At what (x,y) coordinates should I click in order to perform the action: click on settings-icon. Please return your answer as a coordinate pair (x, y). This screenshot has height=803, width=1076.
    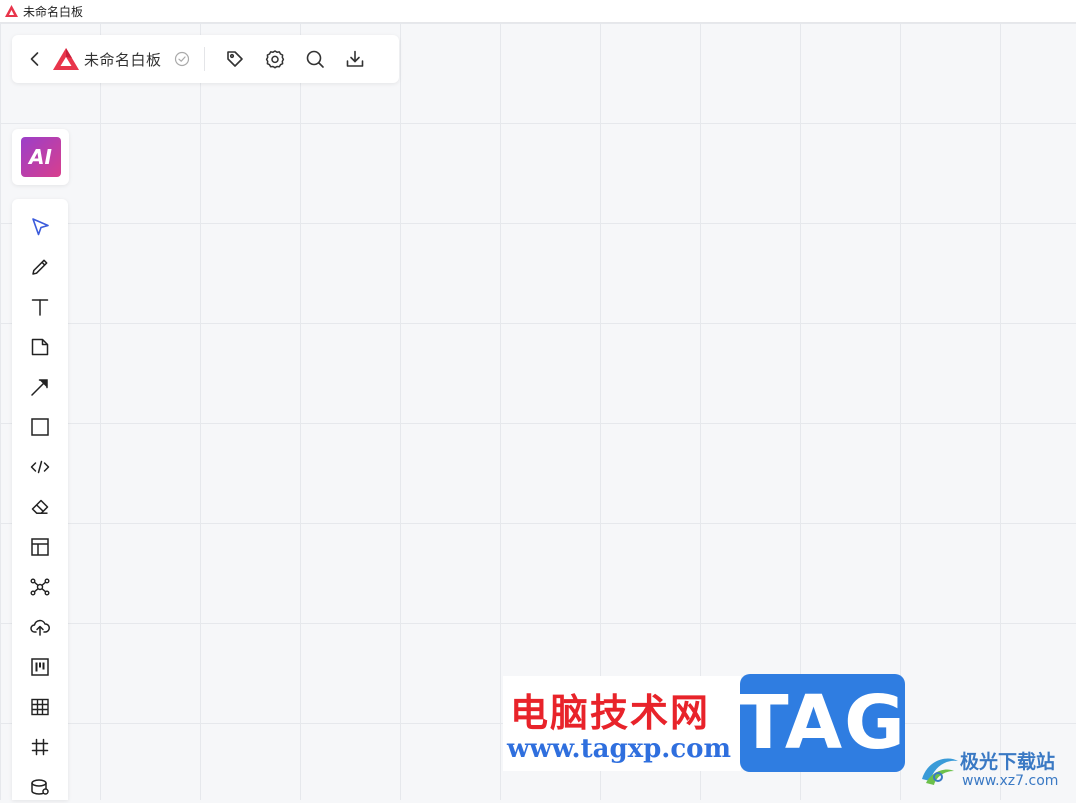
    Looking at the image, I should click on (274, 59).